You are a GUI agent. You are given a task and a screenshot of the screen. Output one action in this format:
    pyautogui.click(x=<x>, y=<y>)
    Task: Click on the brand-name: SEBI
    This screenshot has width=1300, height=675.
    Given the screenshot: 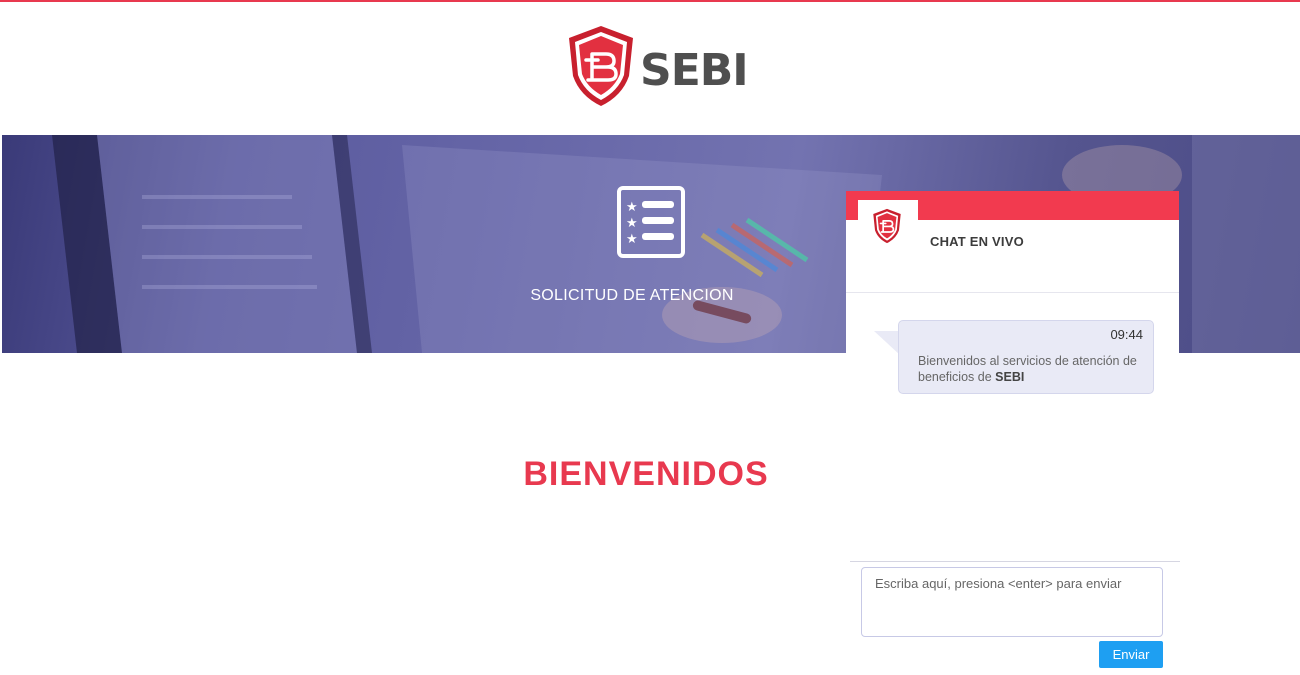 What is the action you would take?
    pyautogui.click(x=694, y=70)
    